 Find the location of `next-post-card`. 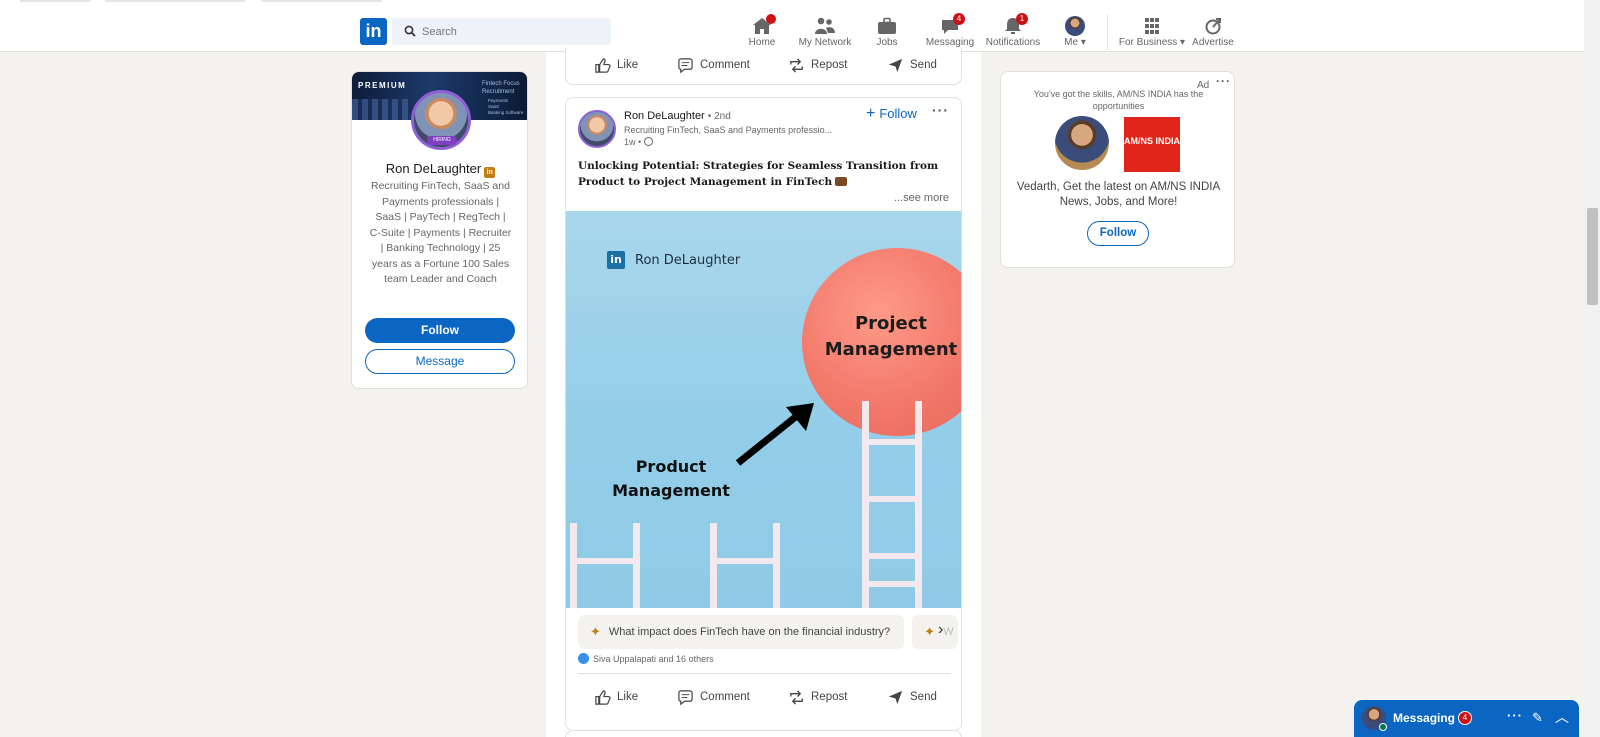

next-post-card is located at coordinates (763, 733).